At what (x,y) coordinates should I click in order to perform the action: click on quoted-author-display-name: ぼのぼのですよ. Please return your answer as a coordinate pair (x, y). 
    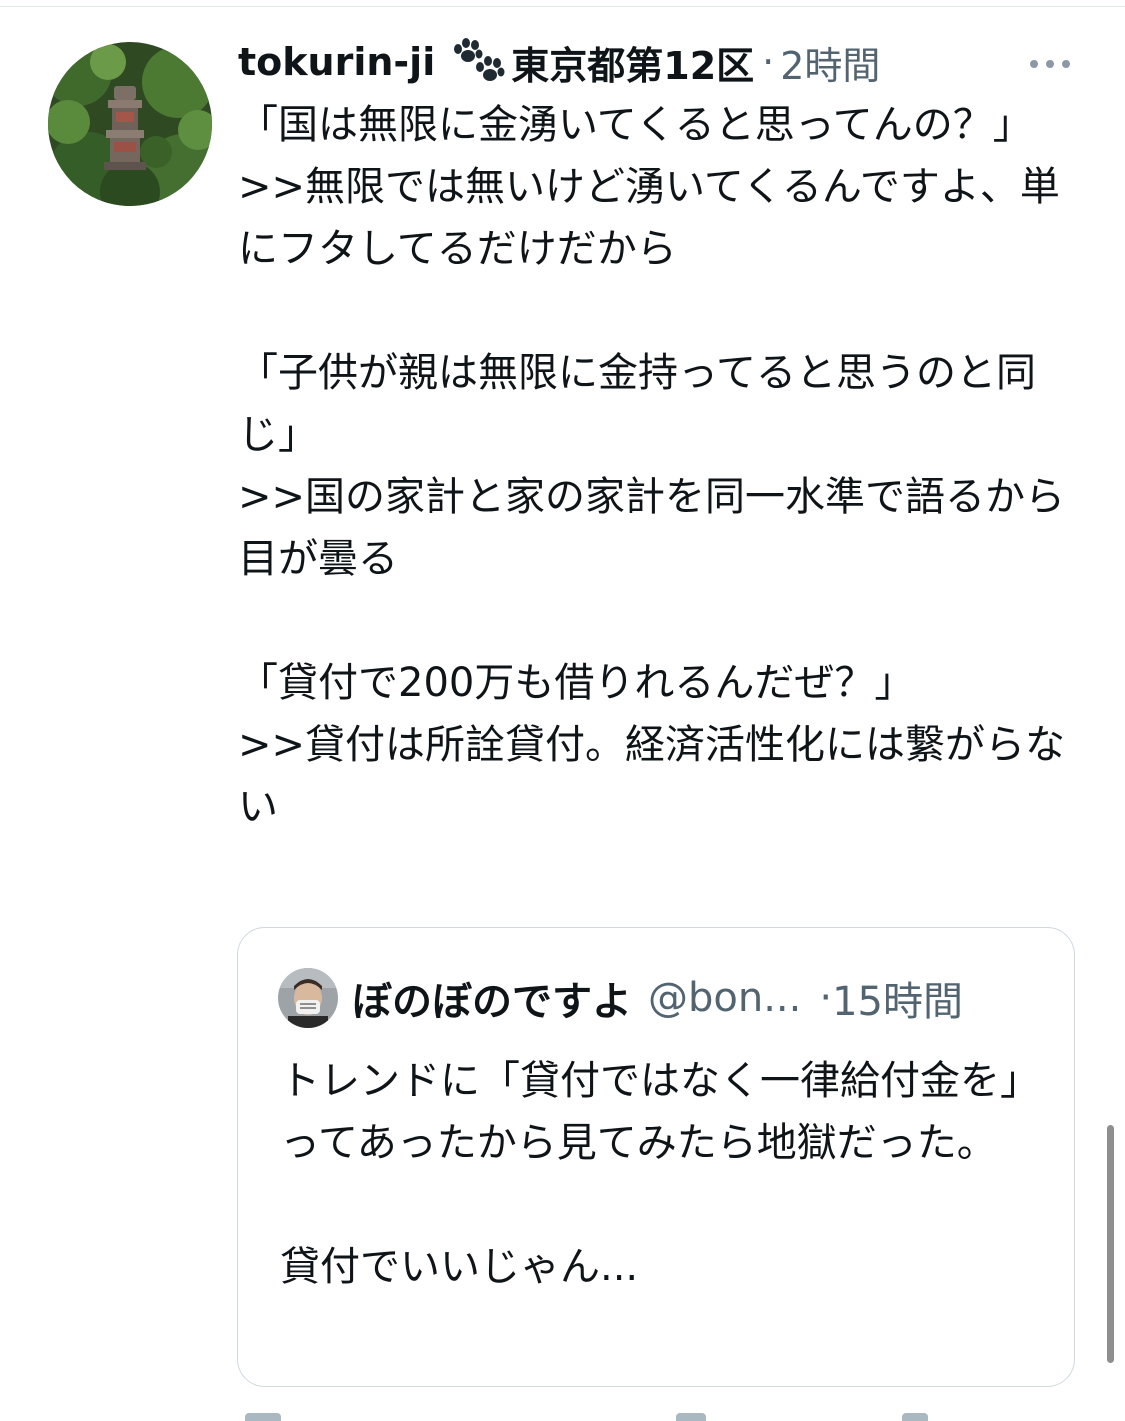
    Looking at the image, I should click on (492, 1002).